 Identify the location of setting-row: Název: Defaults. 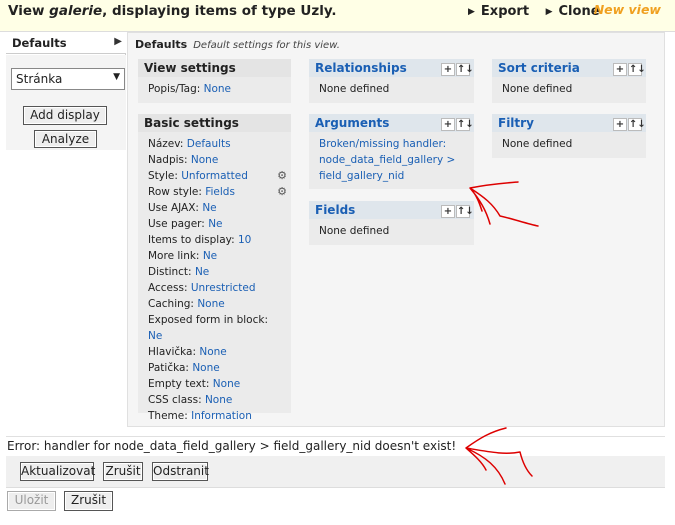
(189, 144).